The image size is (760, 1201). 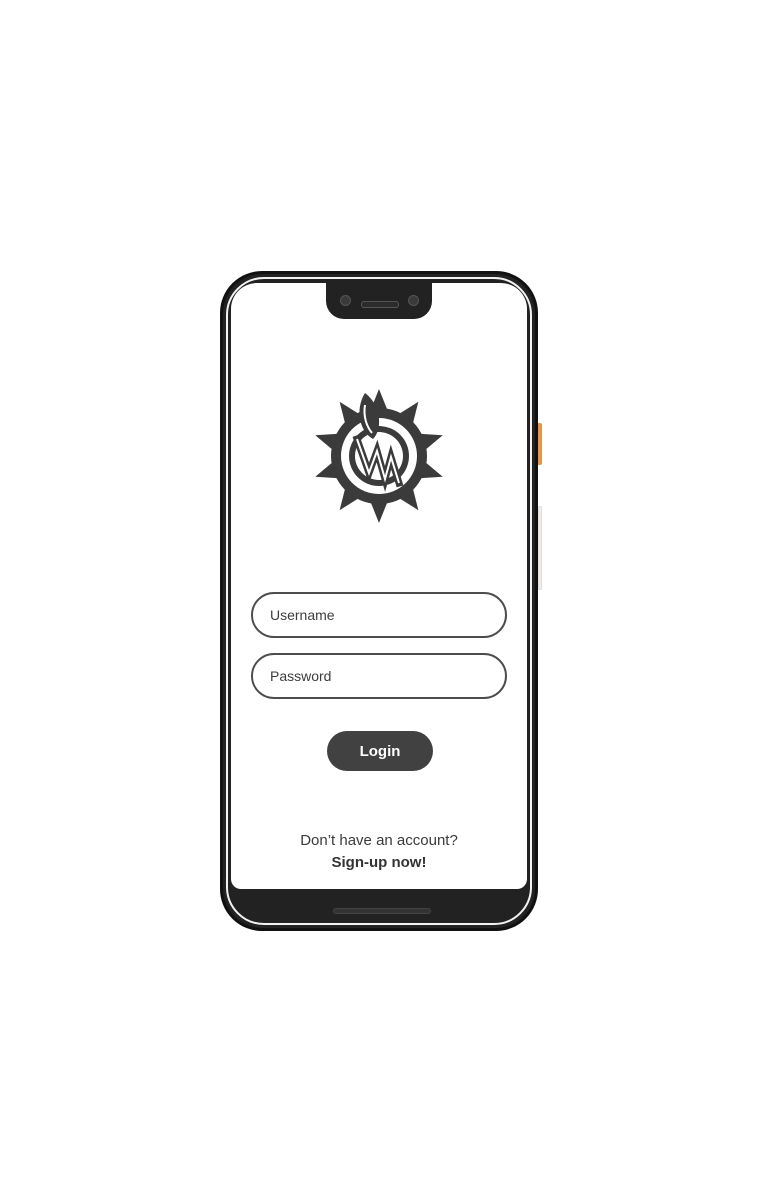 What do you see at coordinates (382, 911) in the screenshot?
I see `home-indicator` at bounding box center [382, 911].